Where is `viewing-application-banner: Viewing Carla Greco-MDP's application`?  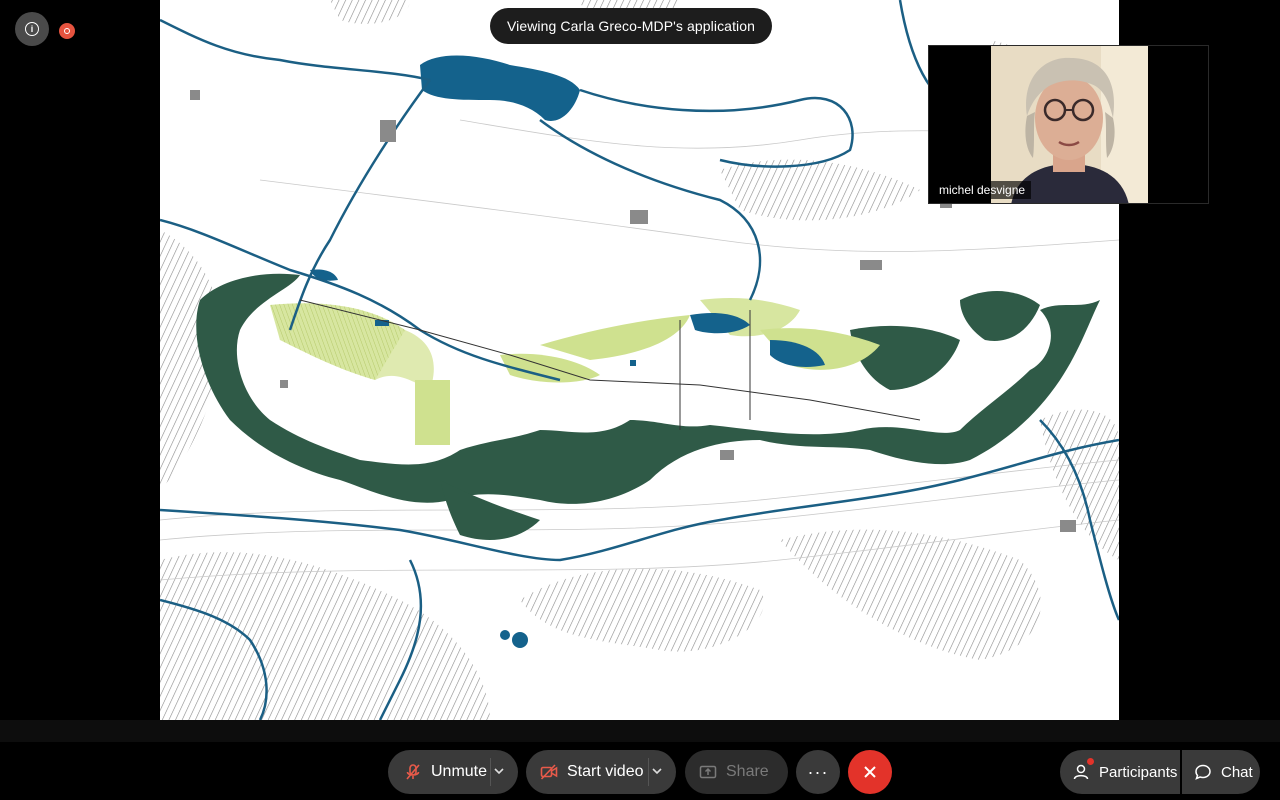
viewing-application-banner: Viewing Carla Greco-MDP's application is located at coordinates (631, 26).